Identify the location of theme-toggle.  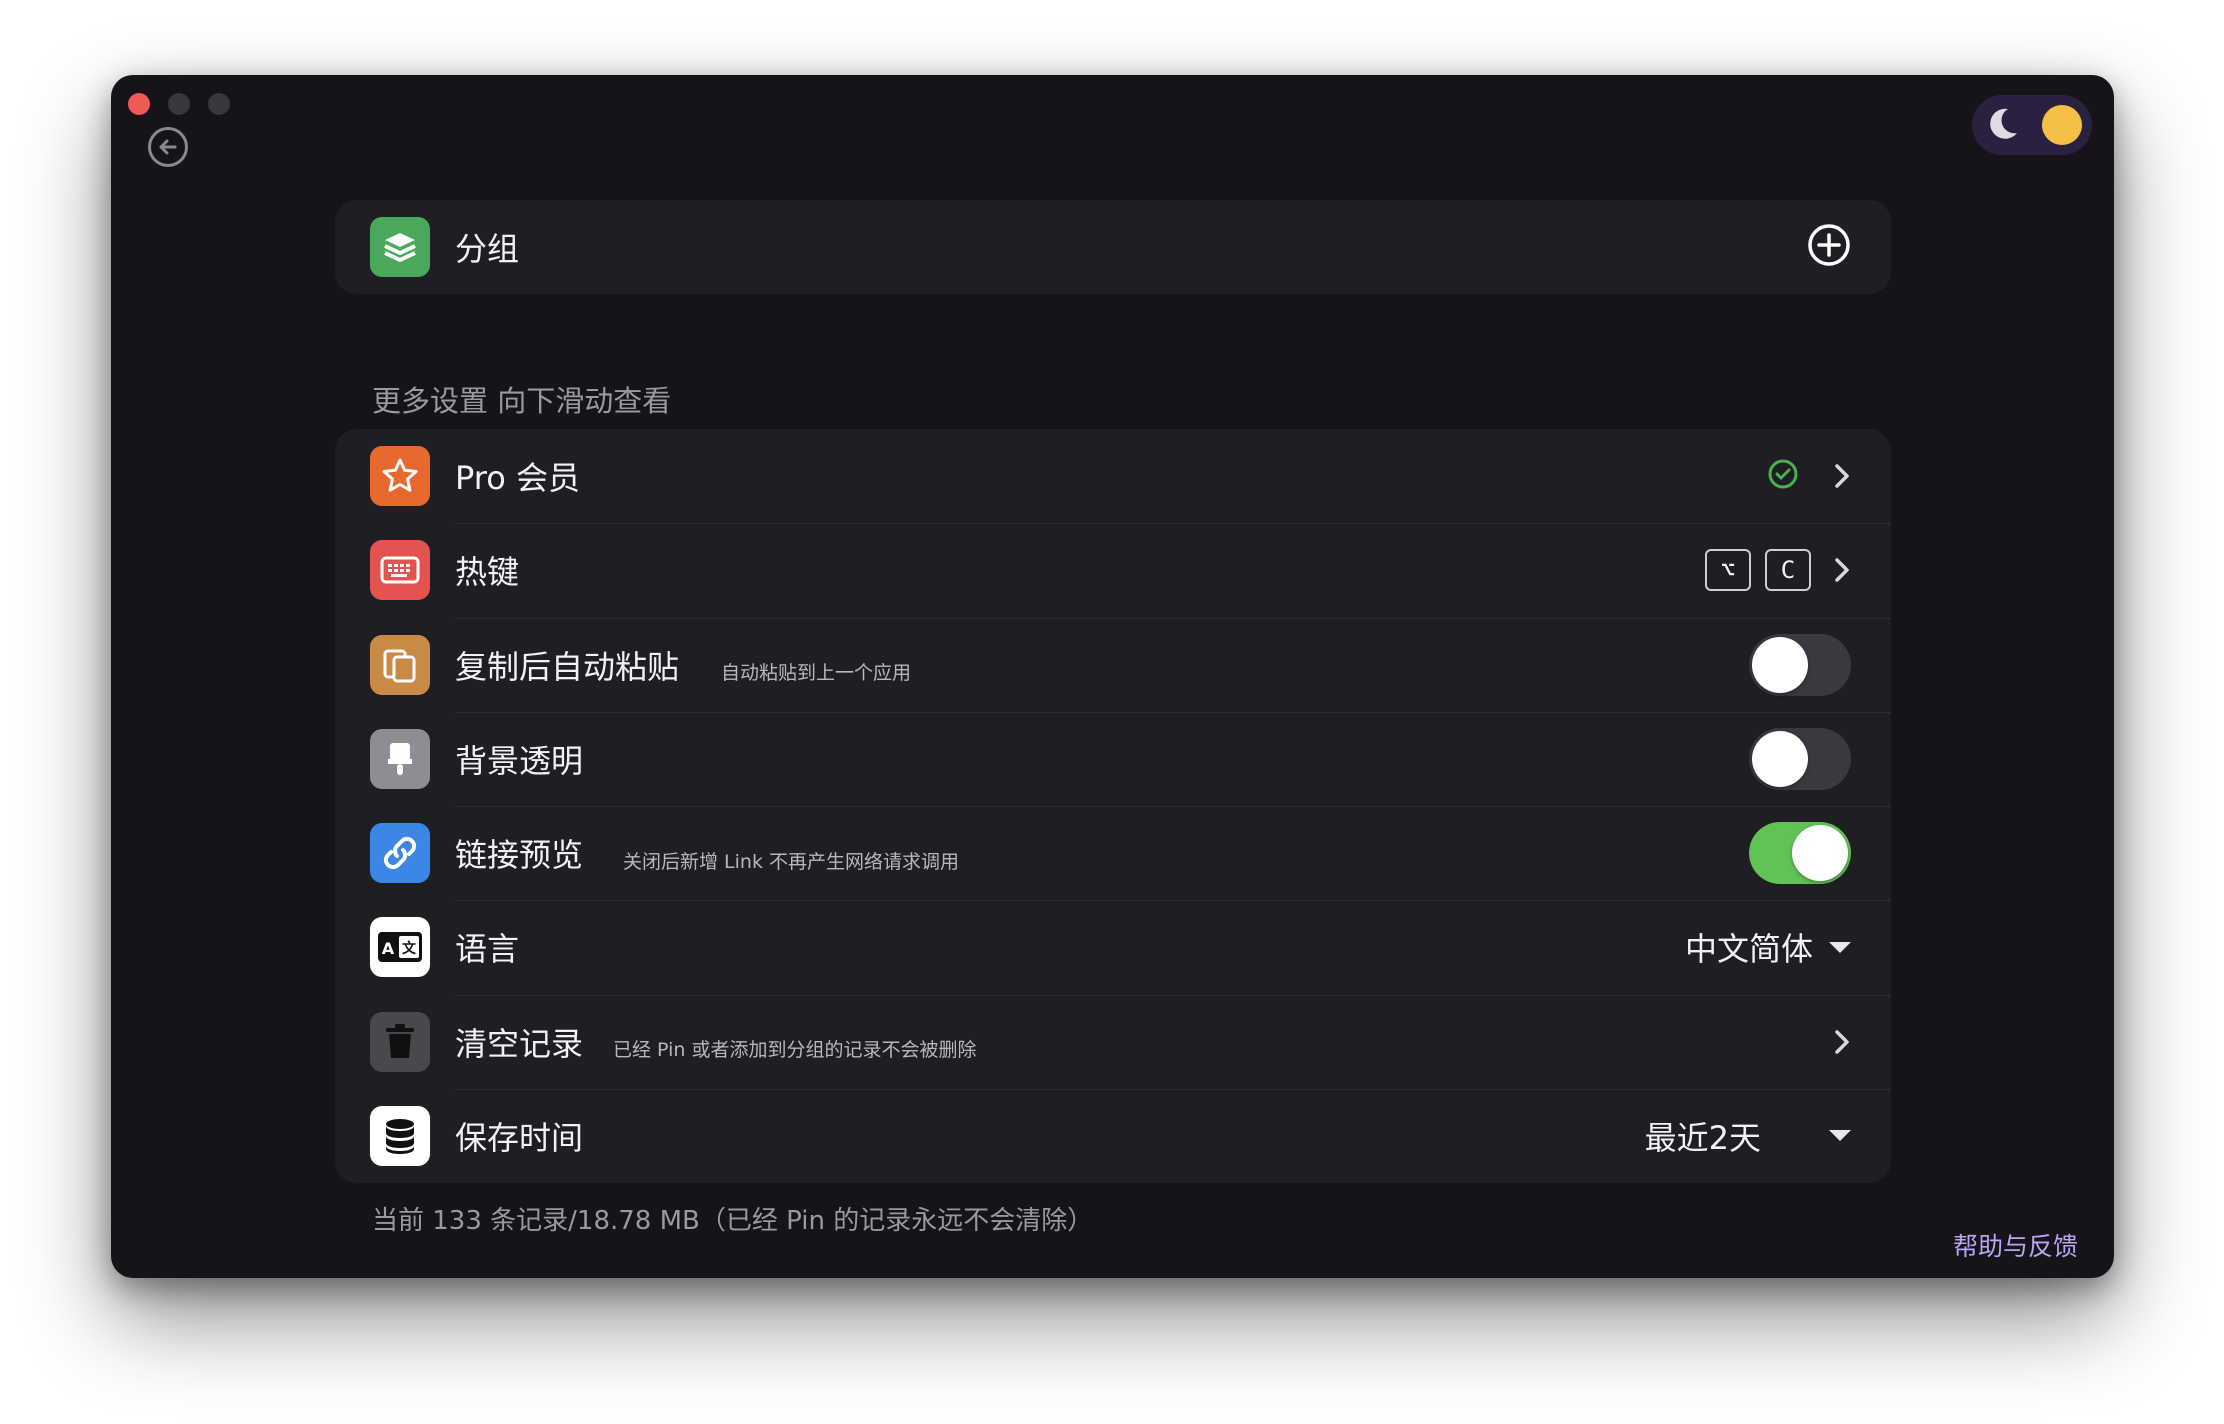
(2032, 125).